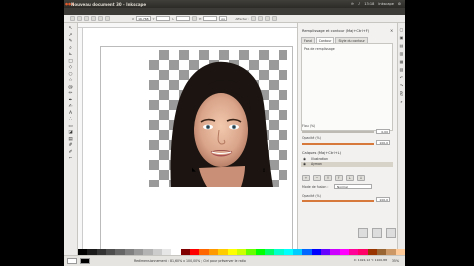 The width and height of the screenshot is (474, 266). I want to click on coord-y: Y: 1100,88, so click(379, 260).